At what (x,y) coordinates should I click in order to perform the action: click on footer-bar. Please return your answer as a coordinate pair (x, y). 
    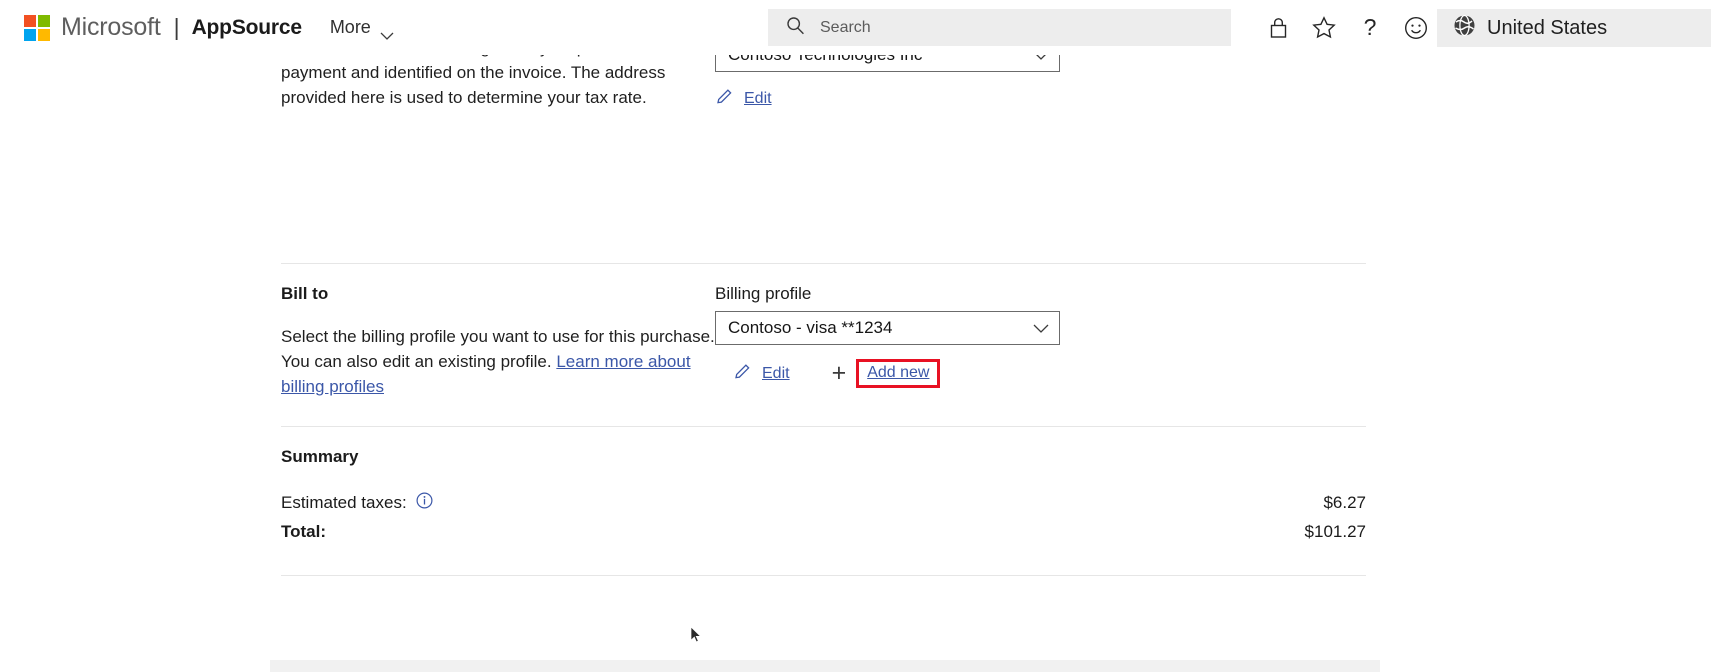
    Looking at the image, I should click on (825, 666).